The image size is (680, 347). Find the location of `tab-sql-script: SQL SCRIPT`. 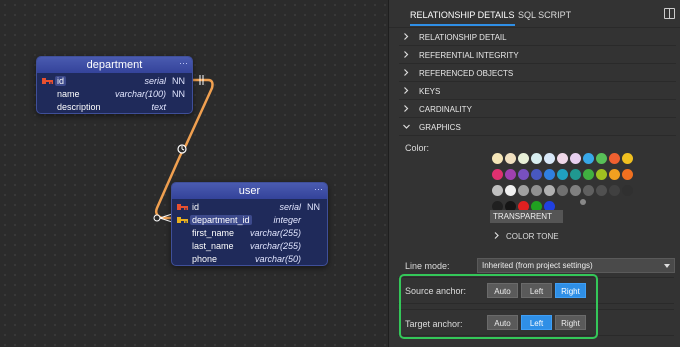

tab-sql-script: SQL SCRIPT is located at coordinates (544, 15).